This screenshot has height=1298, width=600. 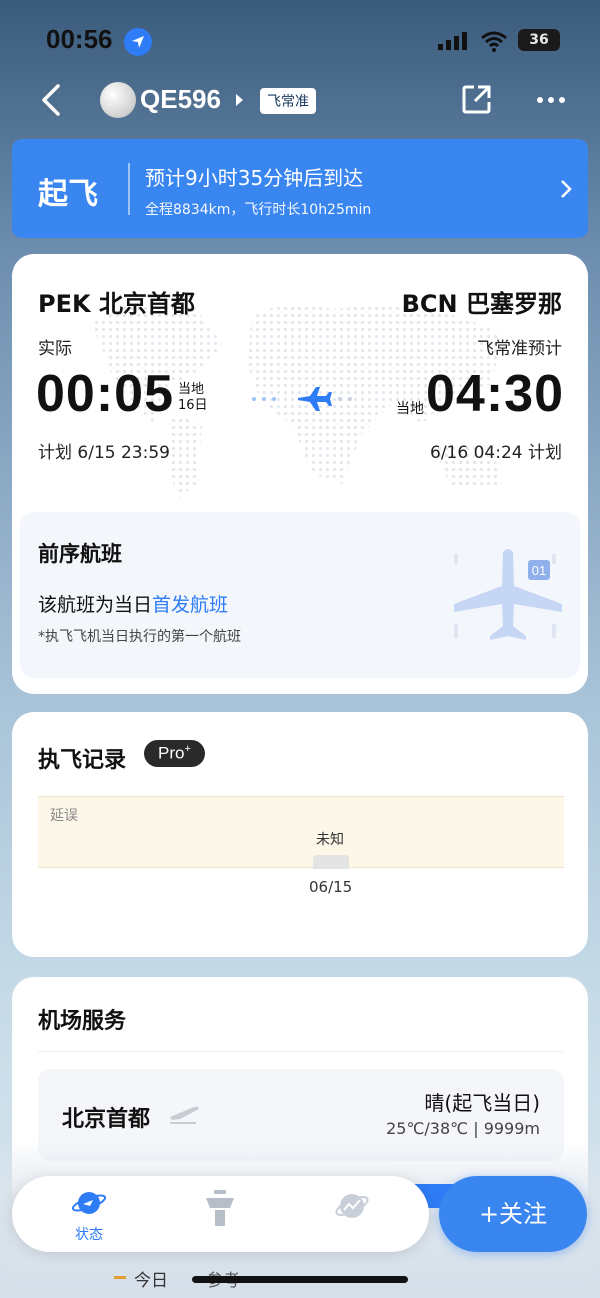 I want to click on location-arrow-icon, so click(x=138, y=42).